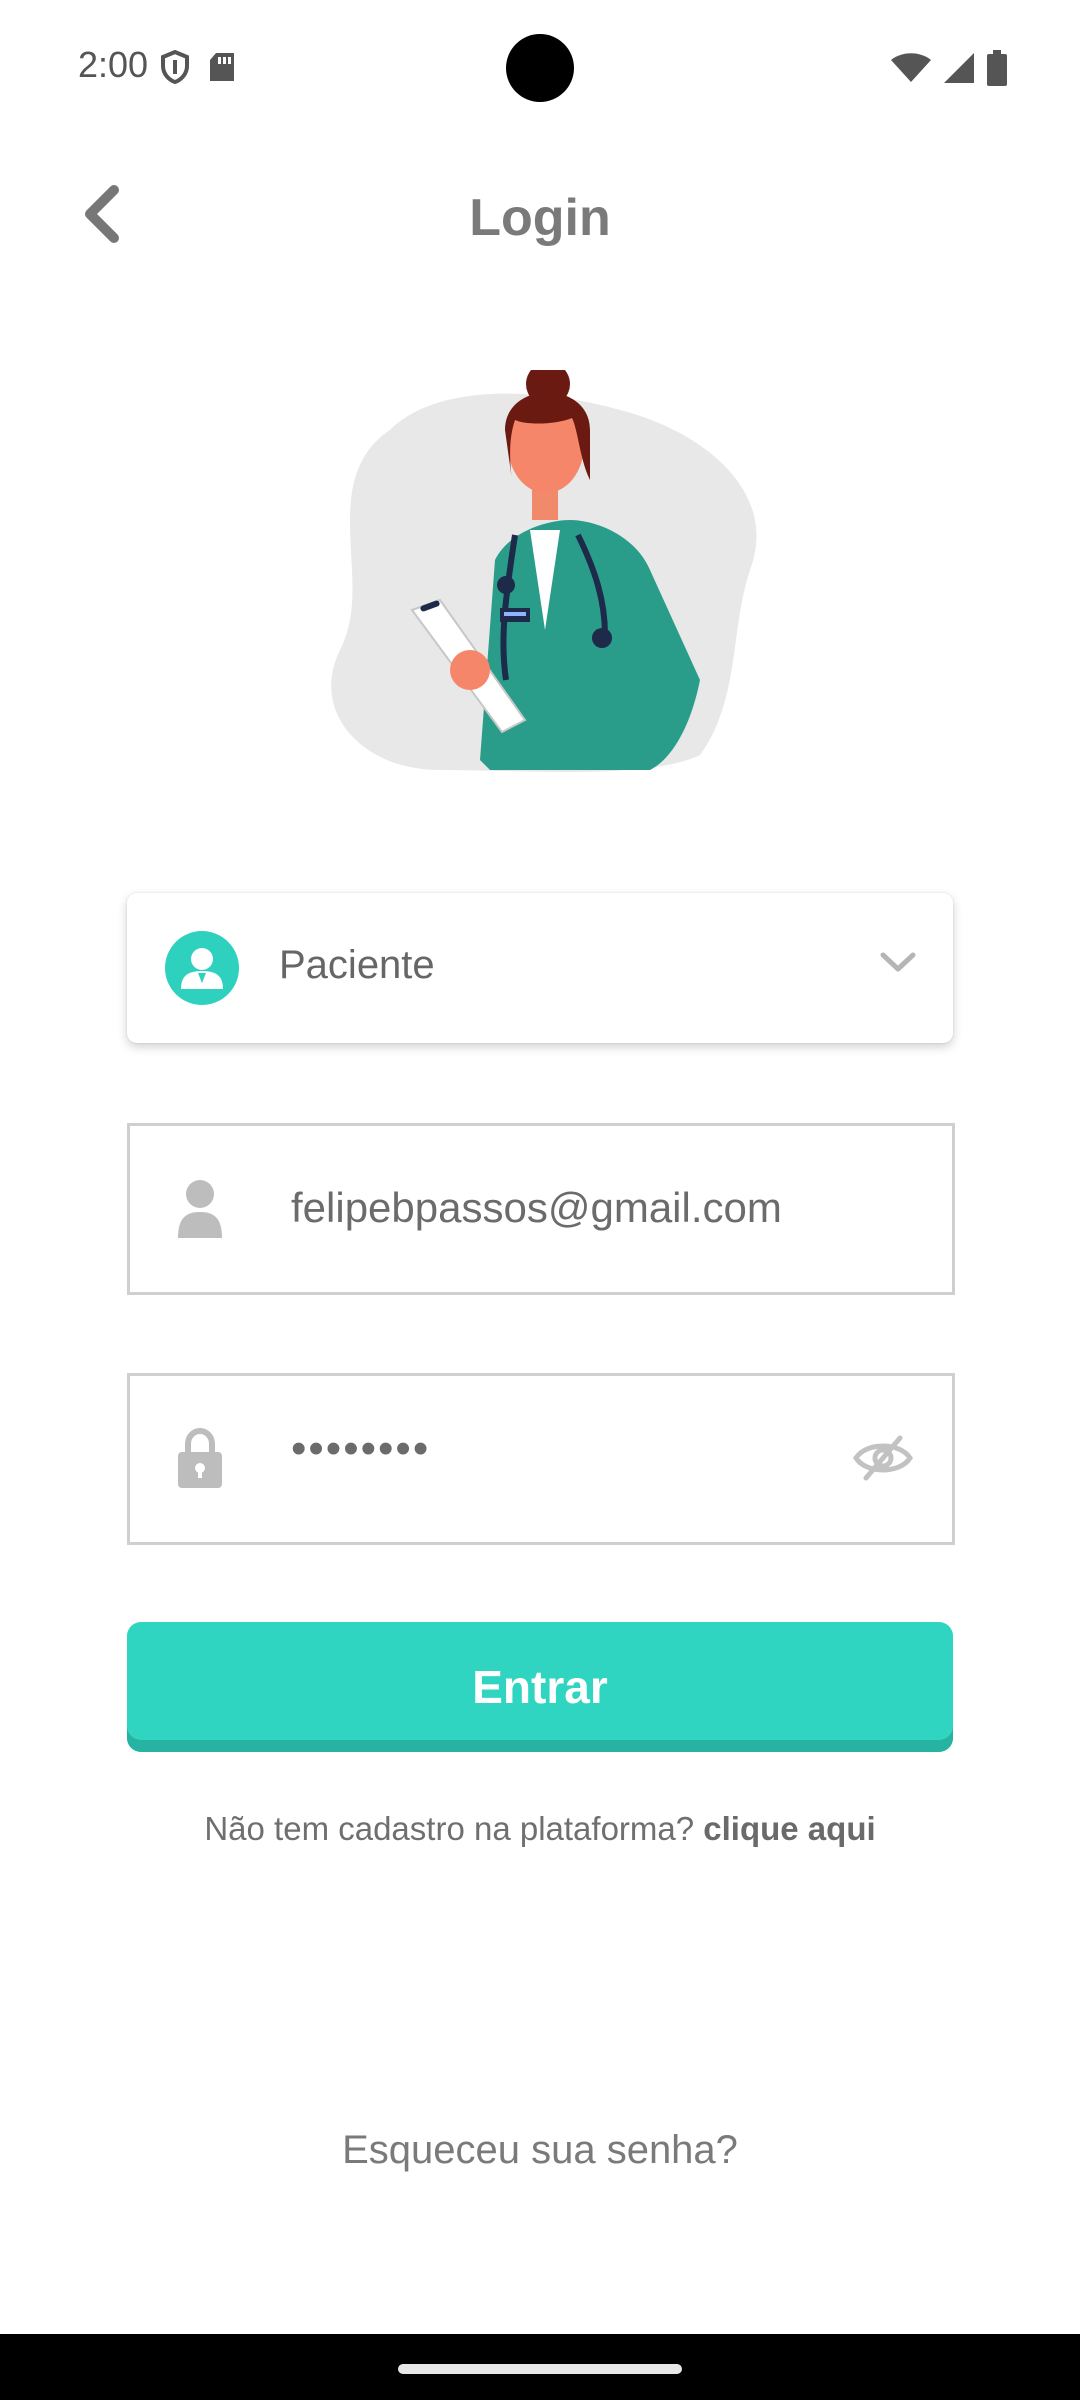 Image resolution: width=1080 pixels, height=2400 pixels. What do you see at coordinates (540, 1687) in the screenshot?
I see `login-button: Entrar` at bounding box center [540, 1687].